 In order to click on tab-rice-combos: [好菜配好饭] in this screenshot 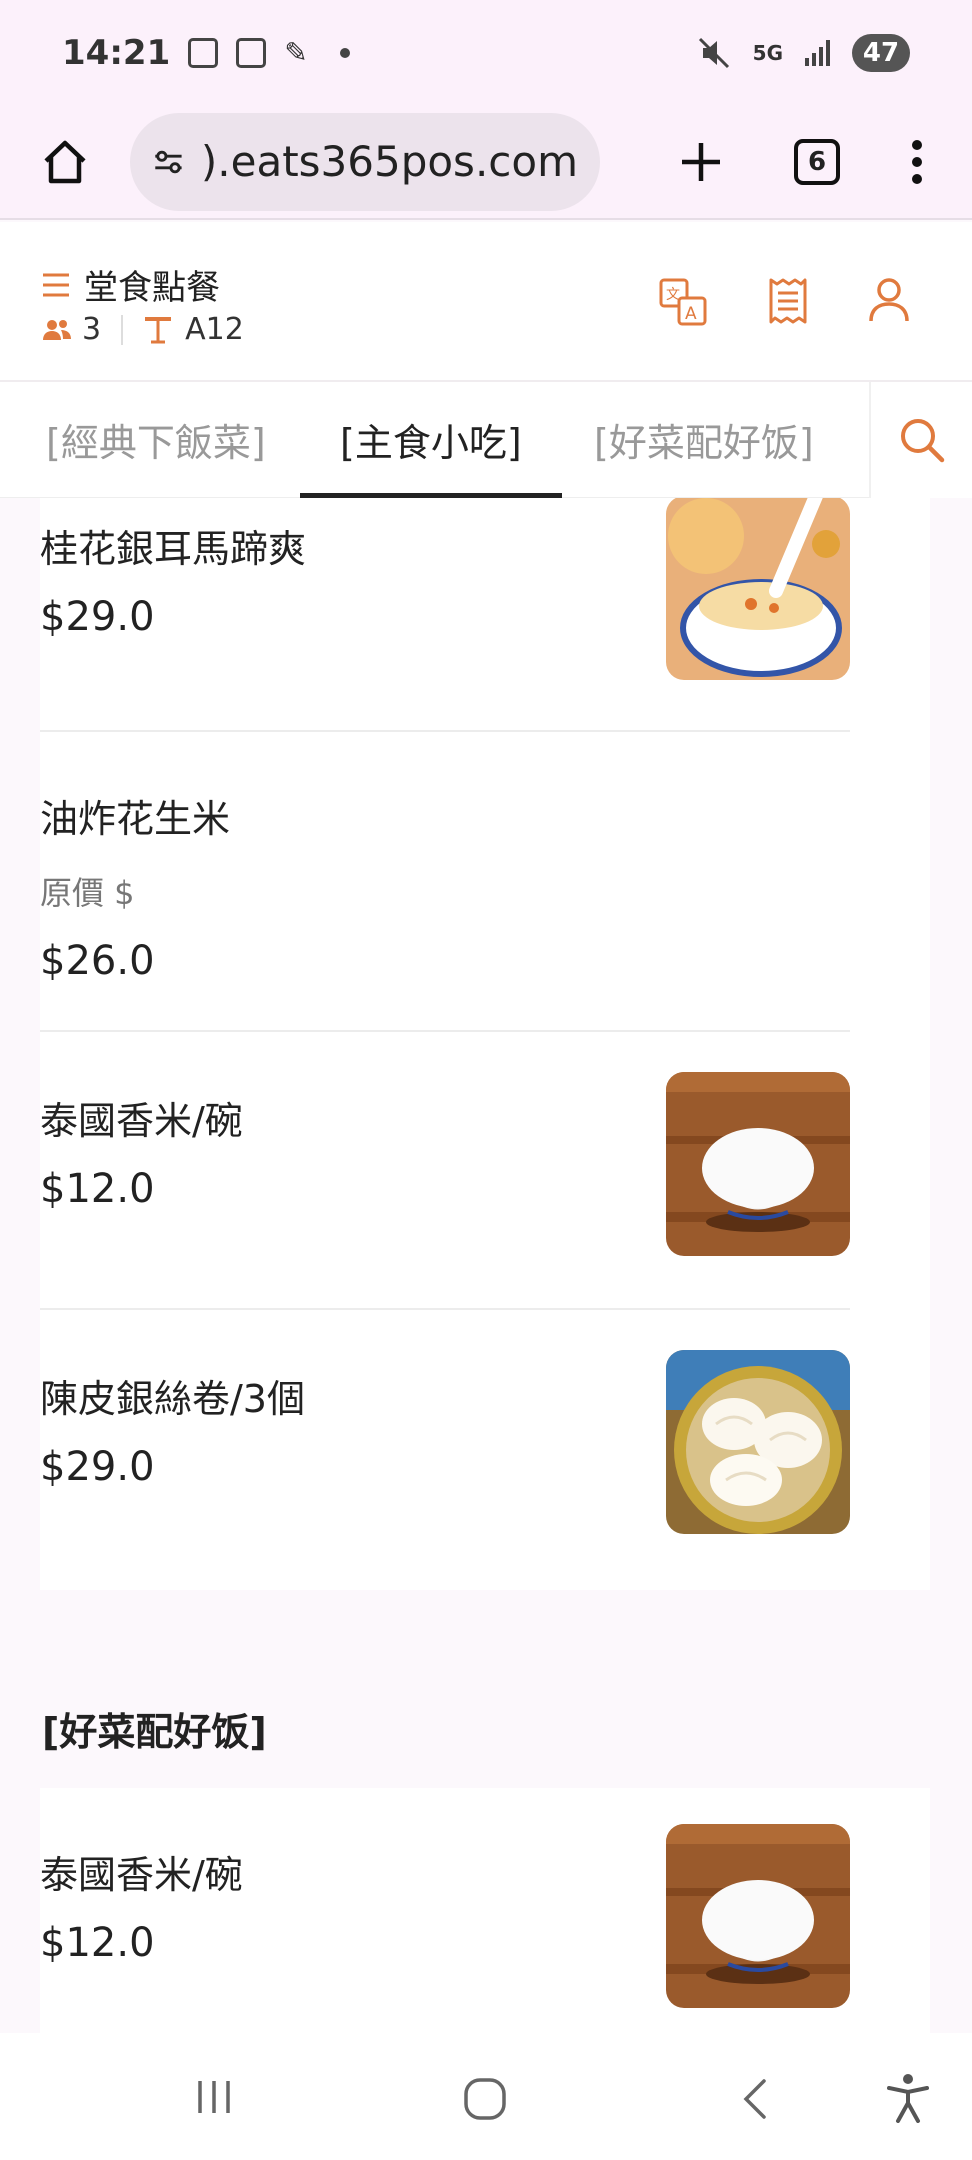, I will do `click(704, 440)`.